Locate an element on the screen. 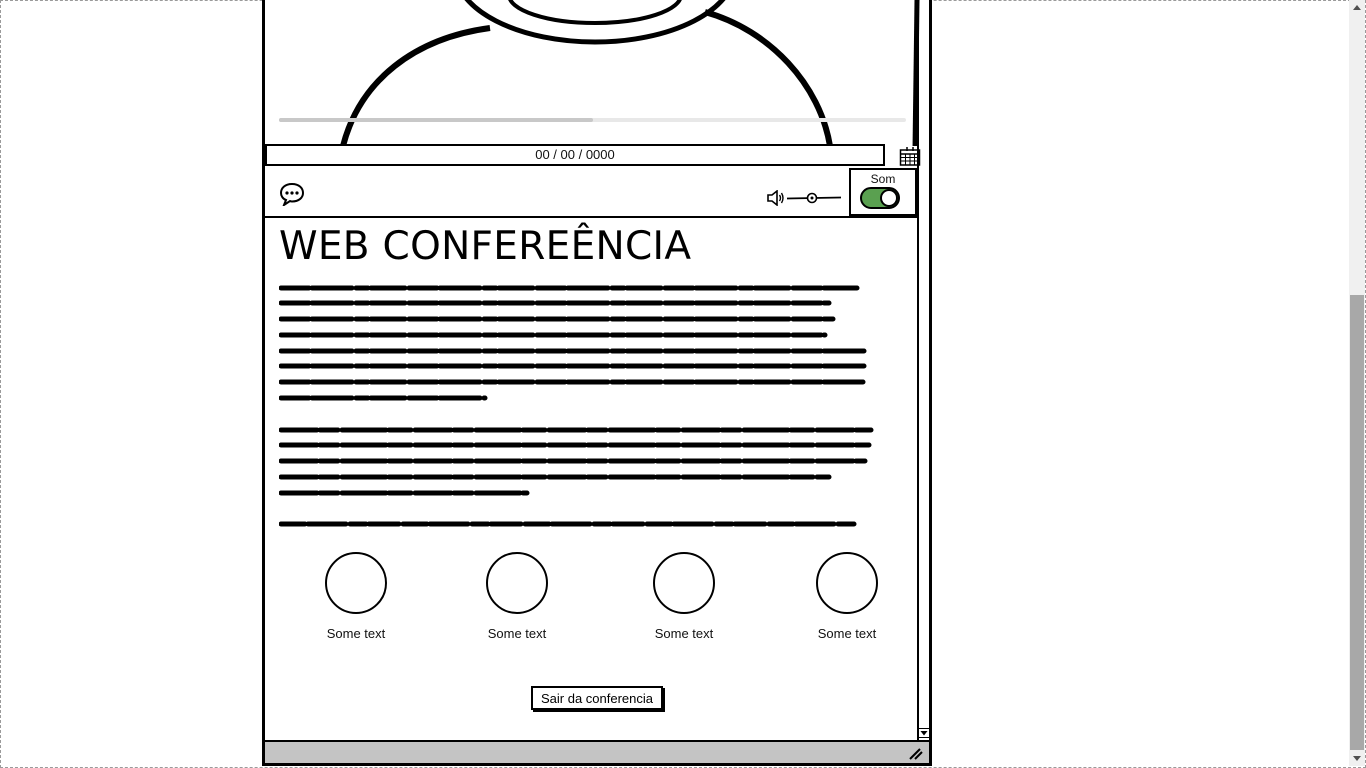  page-scrollbar is located at coordinates (1357, 383).